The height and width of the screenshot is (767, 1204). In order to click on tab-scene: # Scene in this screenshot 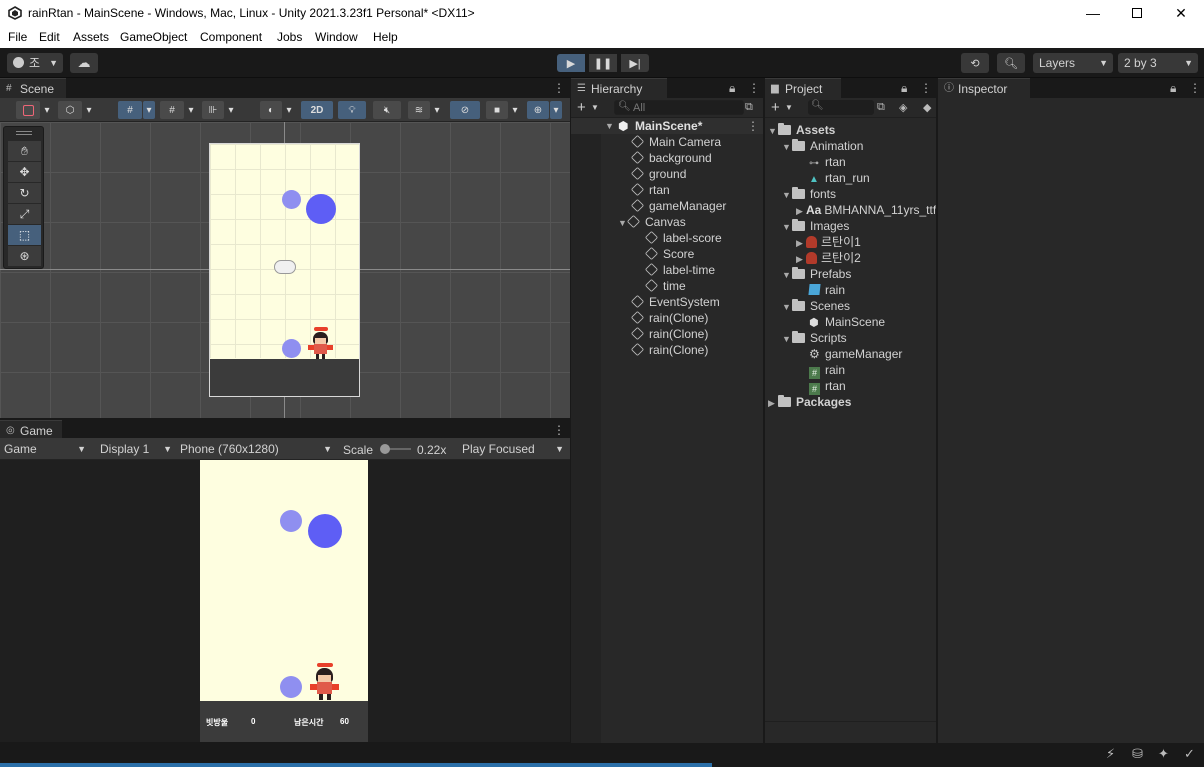, I will do `click(33, 88)`.